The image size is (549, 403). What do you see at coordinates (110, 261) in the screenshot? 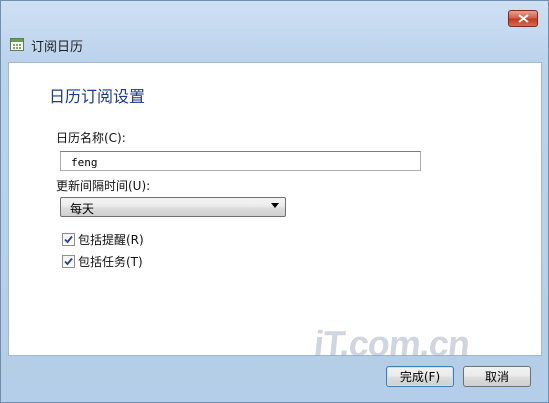
I see `include-tasks-label: 包括任务(T)` at bounding box center [110, 261].